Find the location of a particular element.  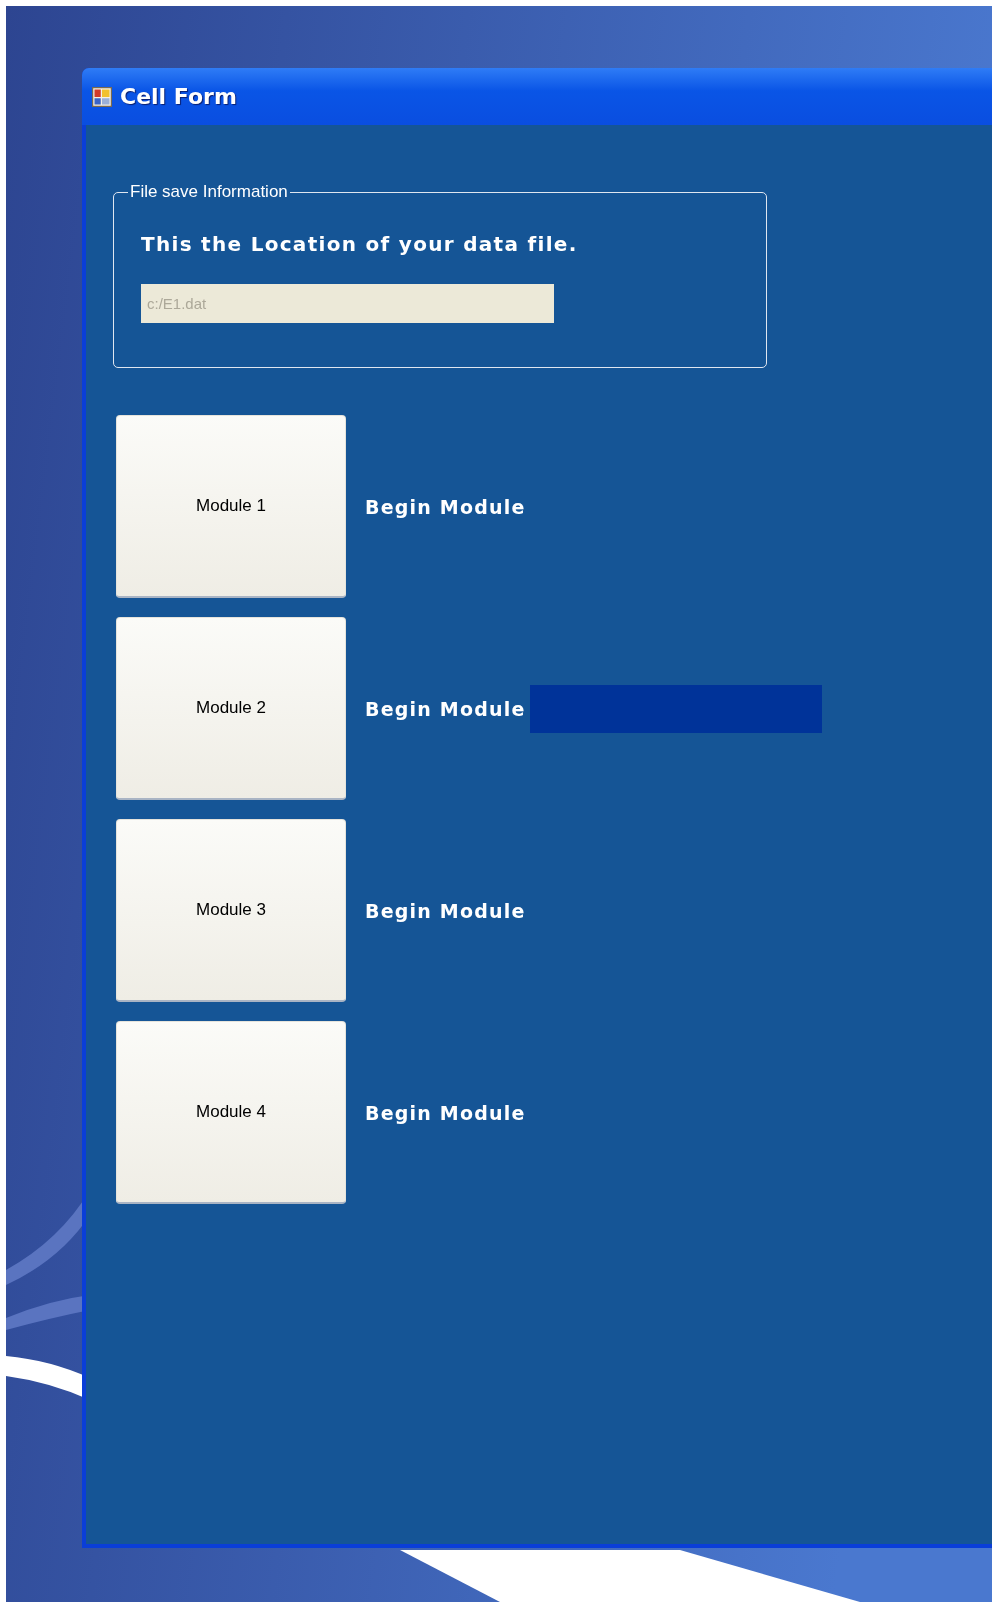

module-button: Module 1 is located at coordinates (231, 506).